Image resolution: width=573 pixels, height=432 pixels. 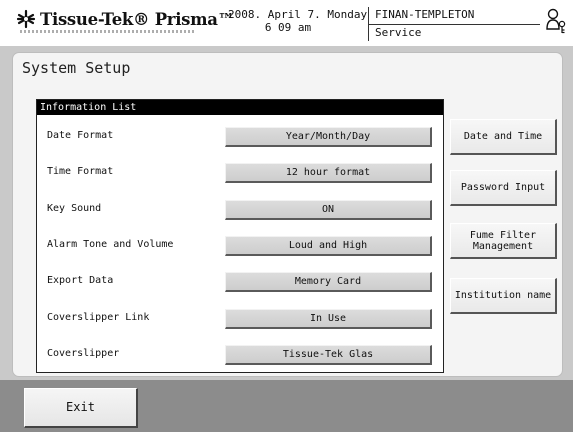 I want to click on user-divider-horizontal, so click(x=454, y=24).